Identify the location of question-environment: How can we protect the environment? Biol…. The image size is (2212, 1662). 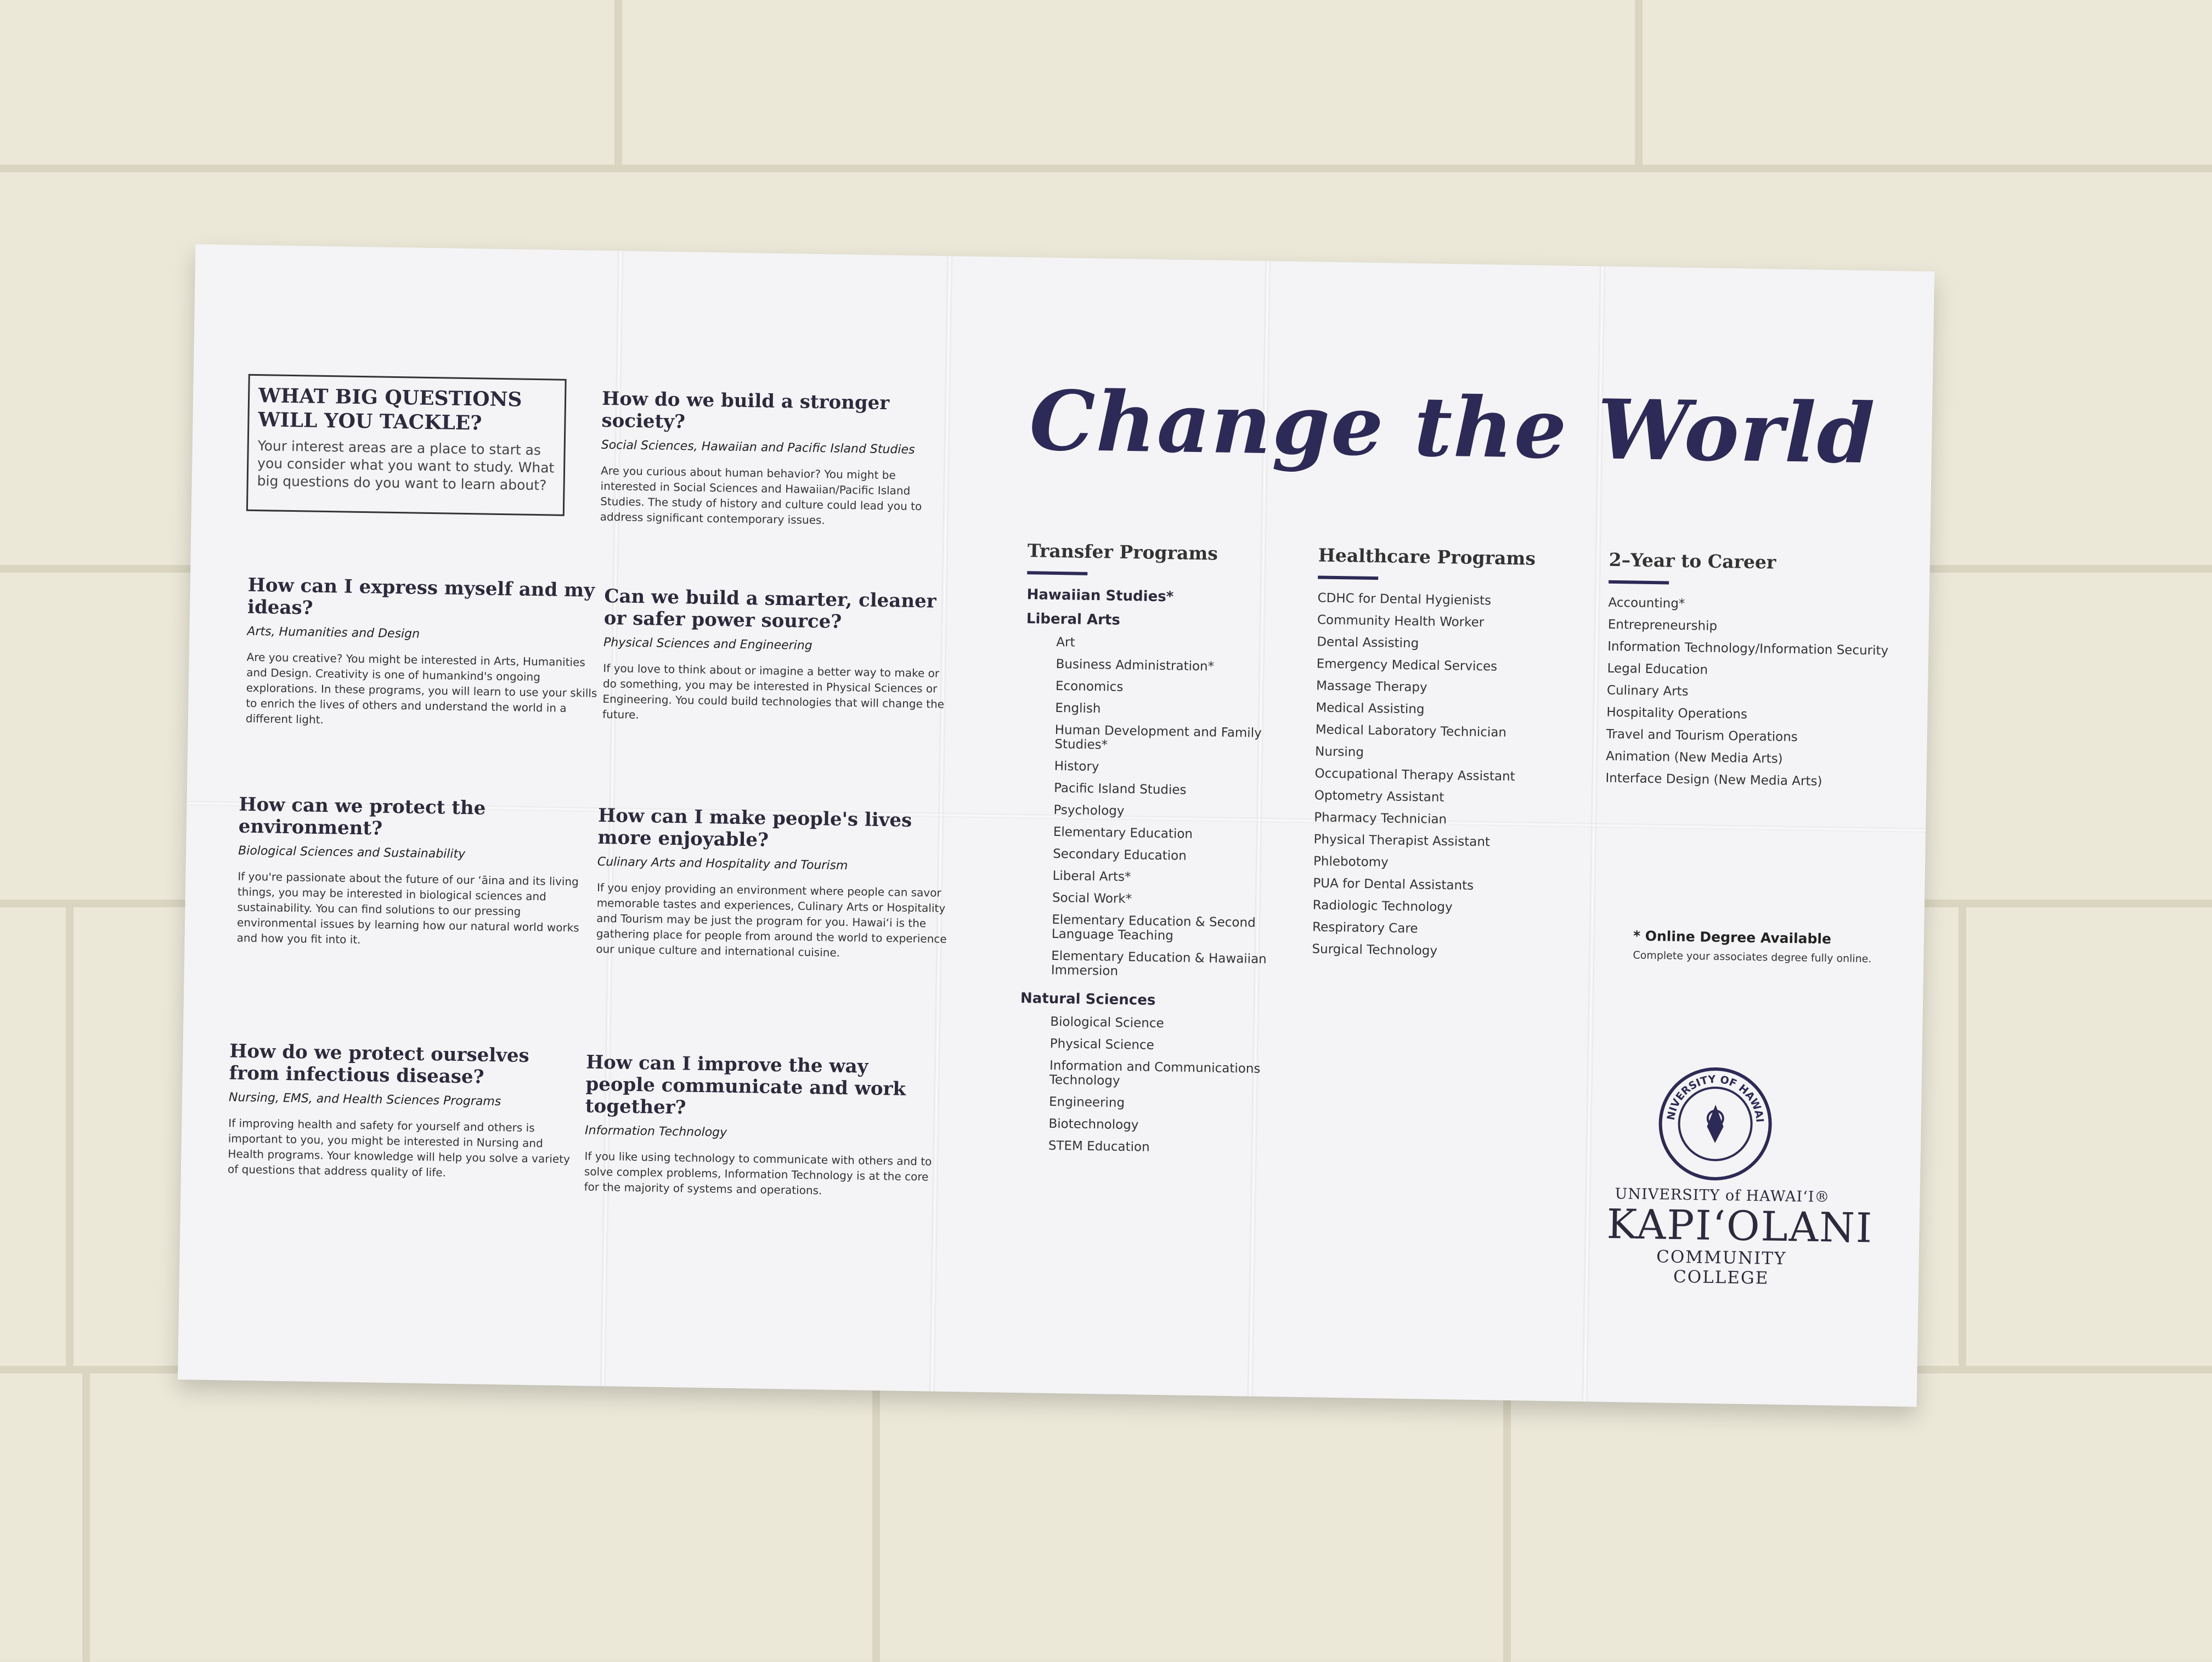
(413, 872).